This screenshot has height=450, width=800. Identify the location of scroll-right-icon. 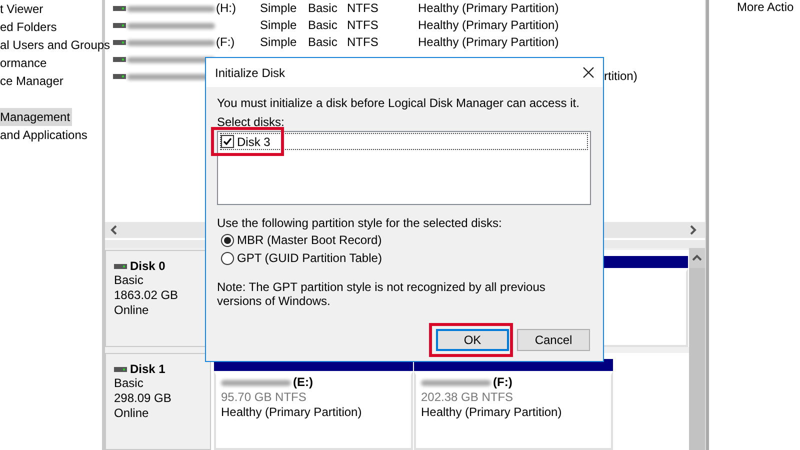
(693, 230).